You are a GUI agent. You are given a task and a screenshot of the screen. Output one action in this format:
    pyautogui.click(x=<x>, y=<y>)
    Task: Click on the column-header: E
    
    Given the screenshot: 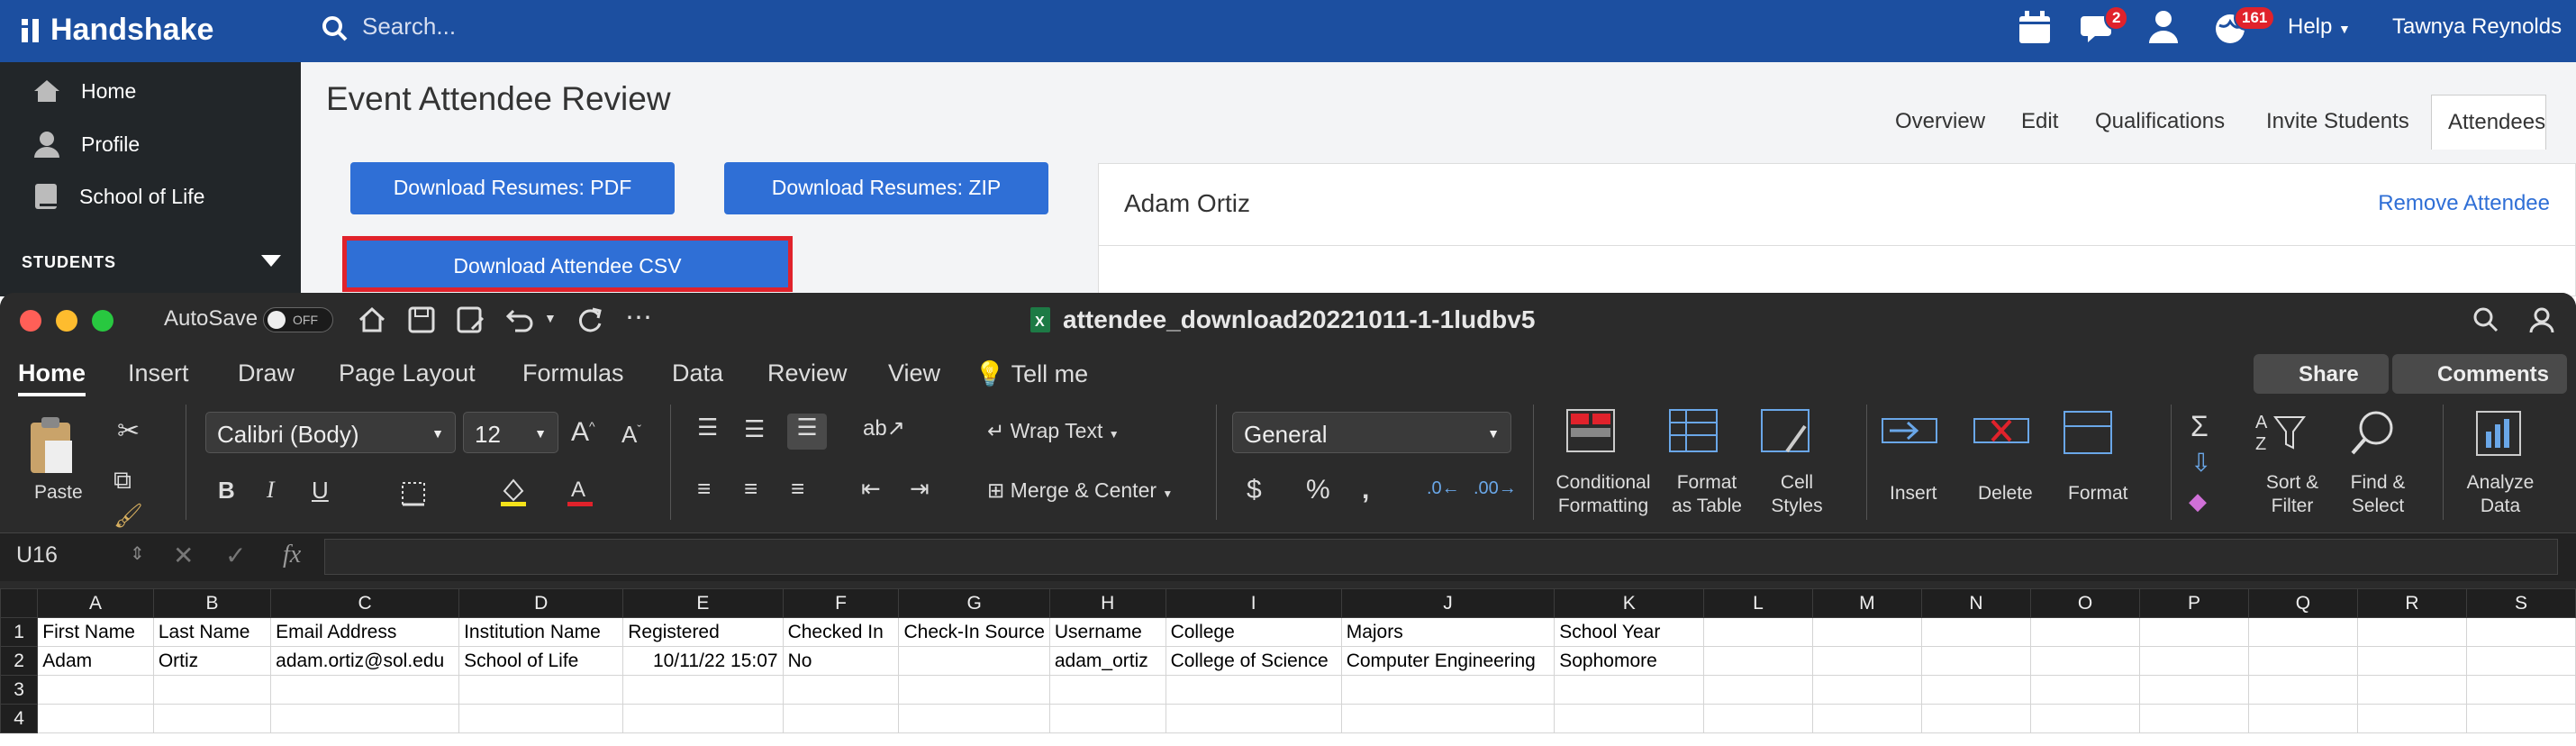 What is the action you would take?
    pyautogui.click(x=703, y=603)
    